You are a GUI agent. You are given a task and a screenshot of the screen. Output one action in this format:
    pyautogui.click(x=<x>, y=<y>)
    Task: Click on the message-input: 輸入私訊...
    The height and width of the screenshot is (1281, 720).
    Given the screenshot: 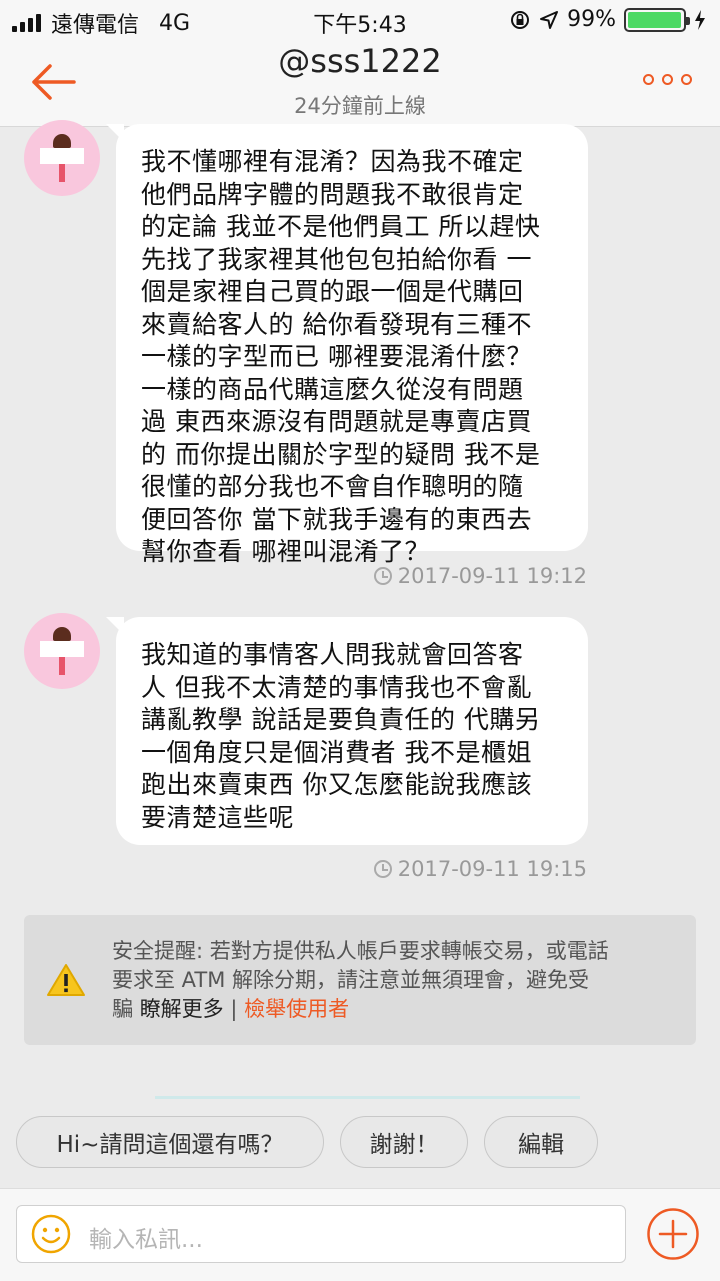 What is the action you would take?
    pyautogui.click(x=321, y=1234)
    